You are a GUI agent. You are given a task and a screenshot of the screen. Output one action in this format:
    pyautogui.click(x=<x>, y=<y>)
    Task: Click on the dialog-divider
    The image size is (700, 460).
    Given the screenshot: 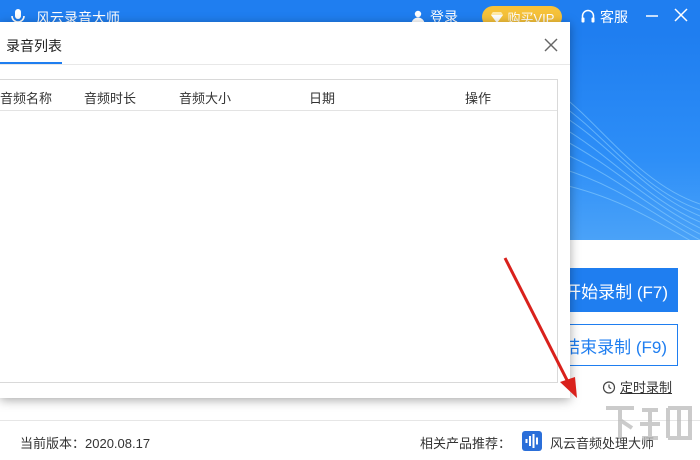 What is the action you would take?
    pyautogui.click(x=285, y=64)
    